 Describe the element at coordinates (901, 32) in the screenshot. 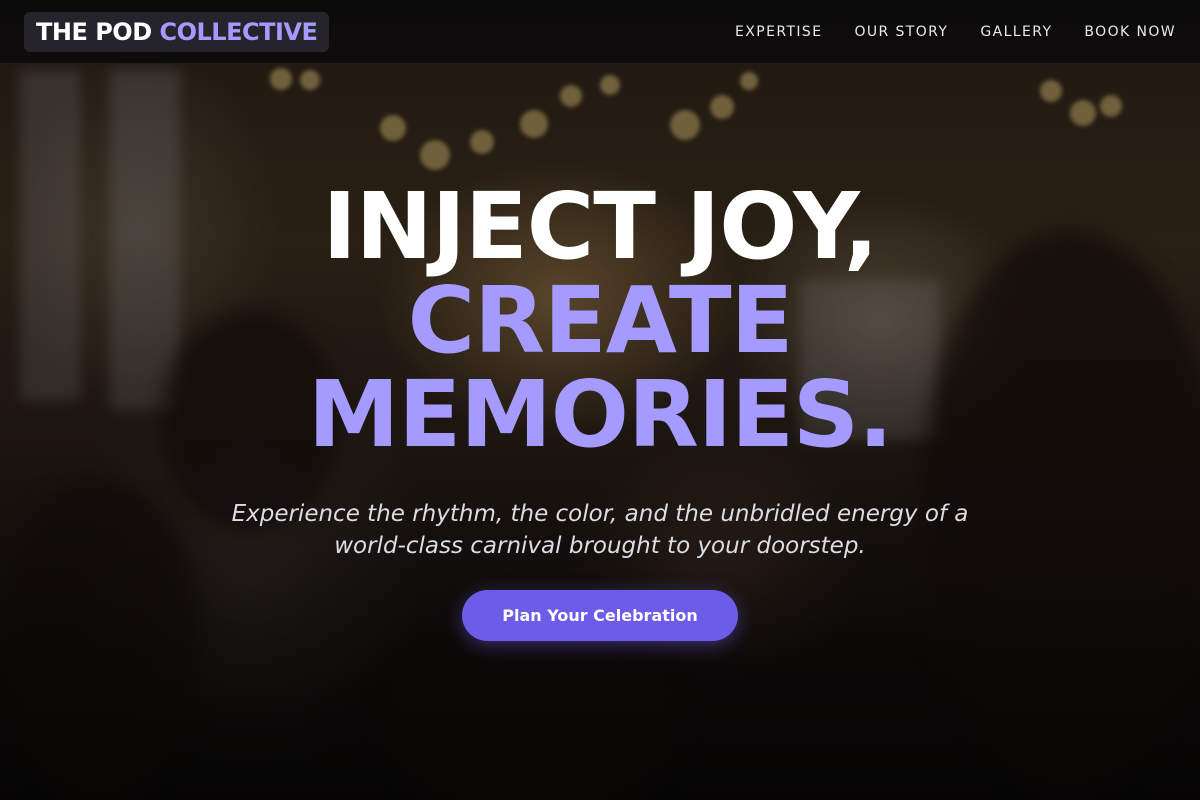

I see `nav-link-our-story: OUR STORY` at that location.